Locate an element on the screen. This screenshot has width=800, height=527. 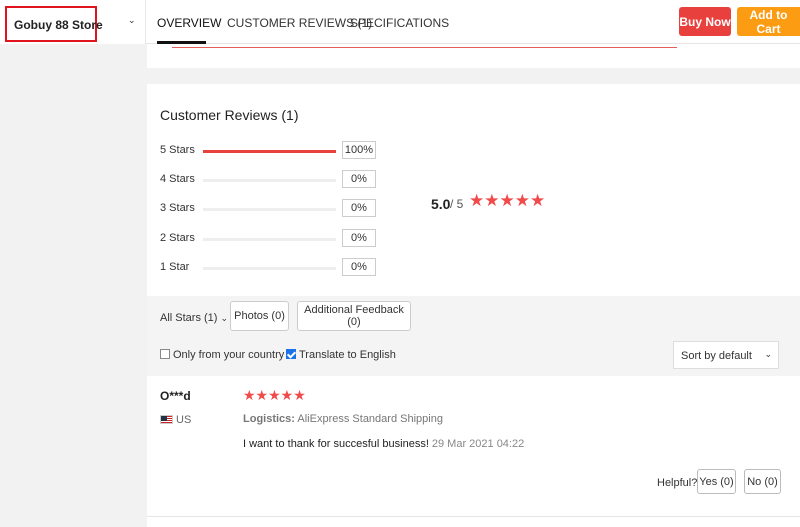
country-code: US is located at coordinates (184, 420).